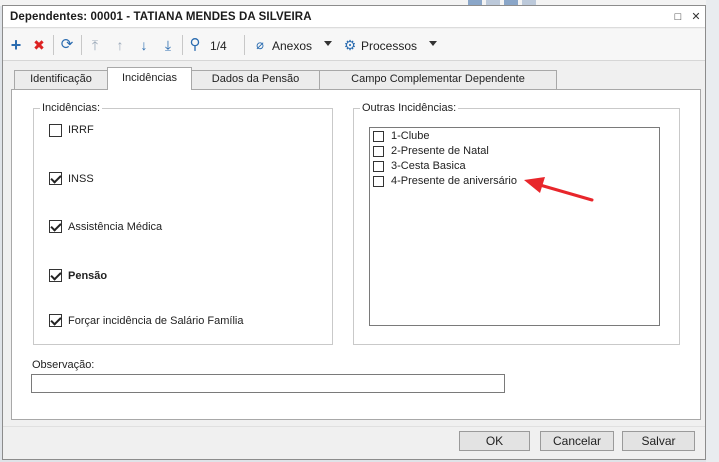  I want to click on annotation-arrow-head, so click(534, 185).